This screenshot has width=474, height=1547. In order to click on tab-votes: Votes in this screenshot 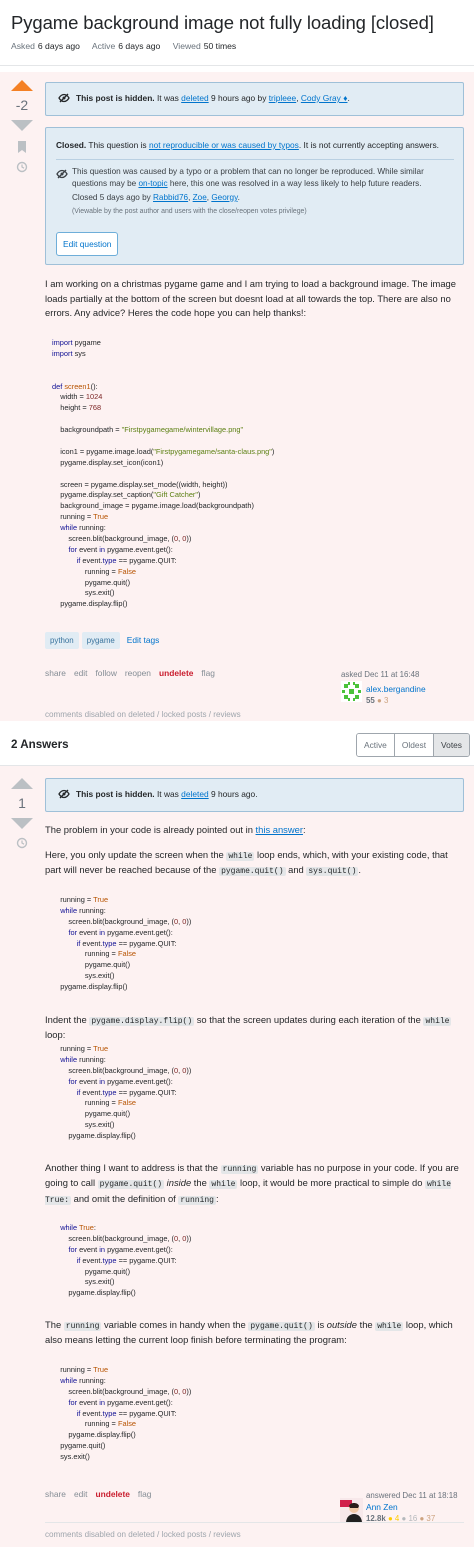, I will do `click(451, 745)`.